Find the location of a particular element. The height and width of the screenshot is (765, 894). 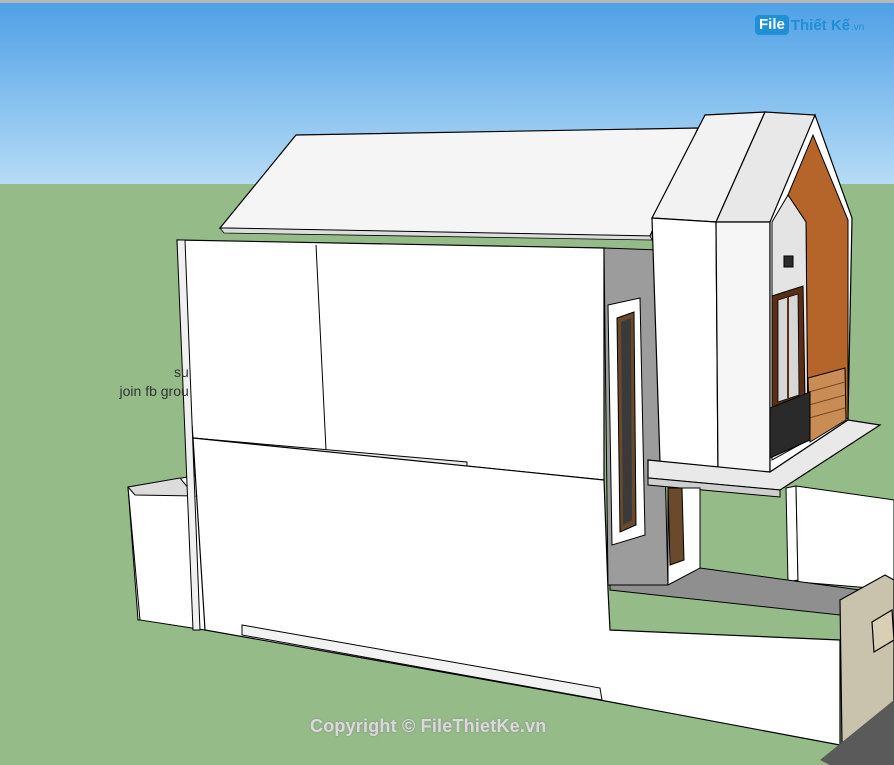

wall-lamp is located at coordinates (788, 261).